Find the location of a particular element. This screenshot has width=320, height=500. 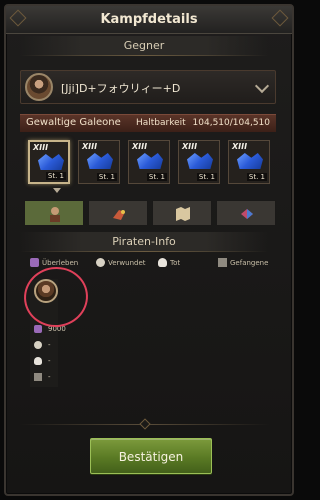

durability-label: Haltbarkeit is located at coordinates (160, 123).